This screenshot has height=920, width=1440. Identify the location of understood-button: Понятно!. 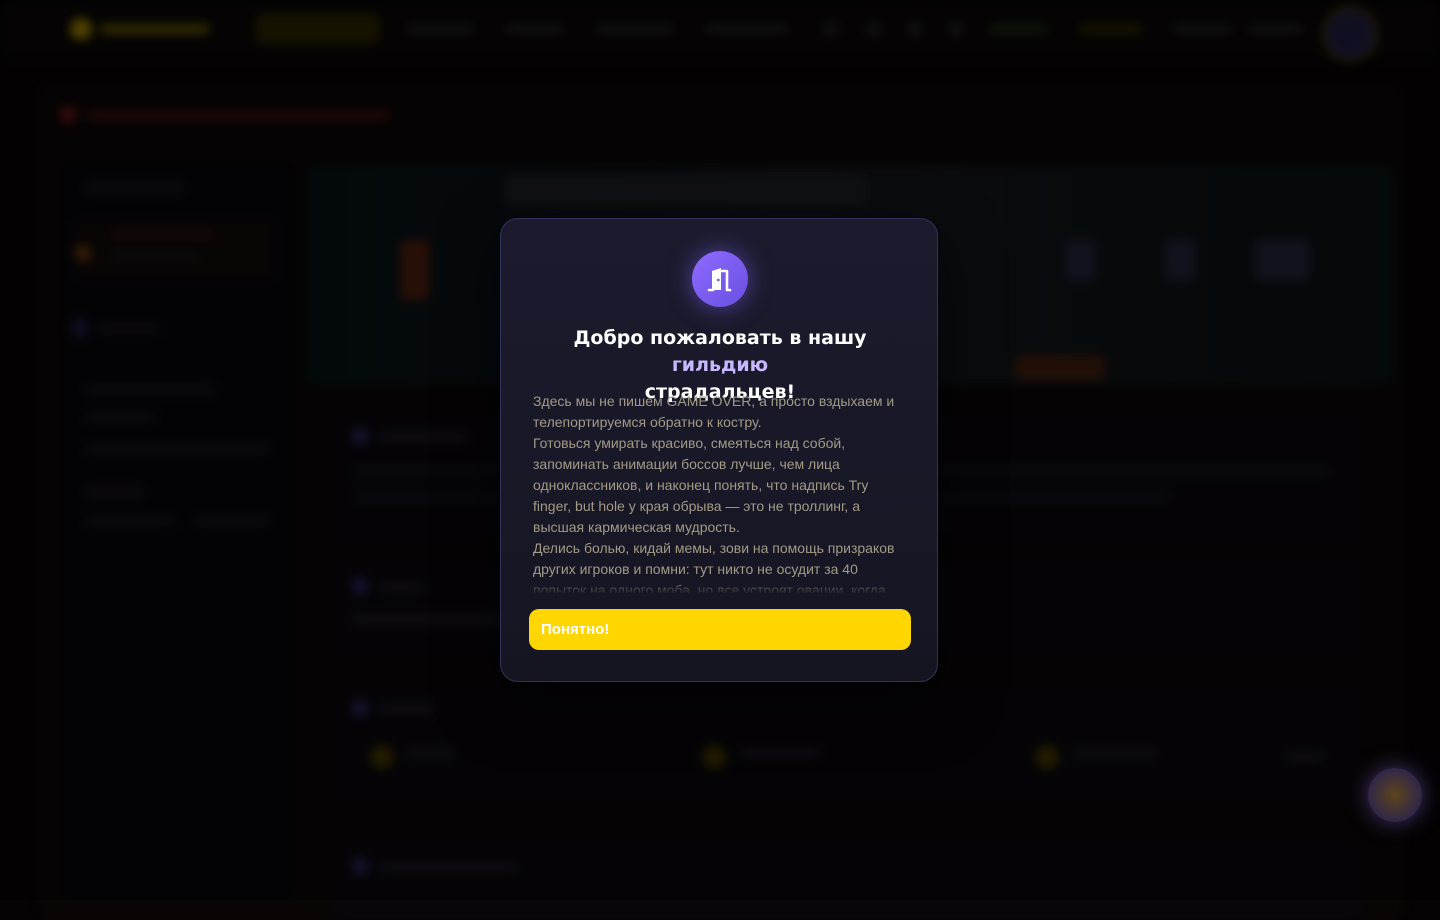
(720, 629).